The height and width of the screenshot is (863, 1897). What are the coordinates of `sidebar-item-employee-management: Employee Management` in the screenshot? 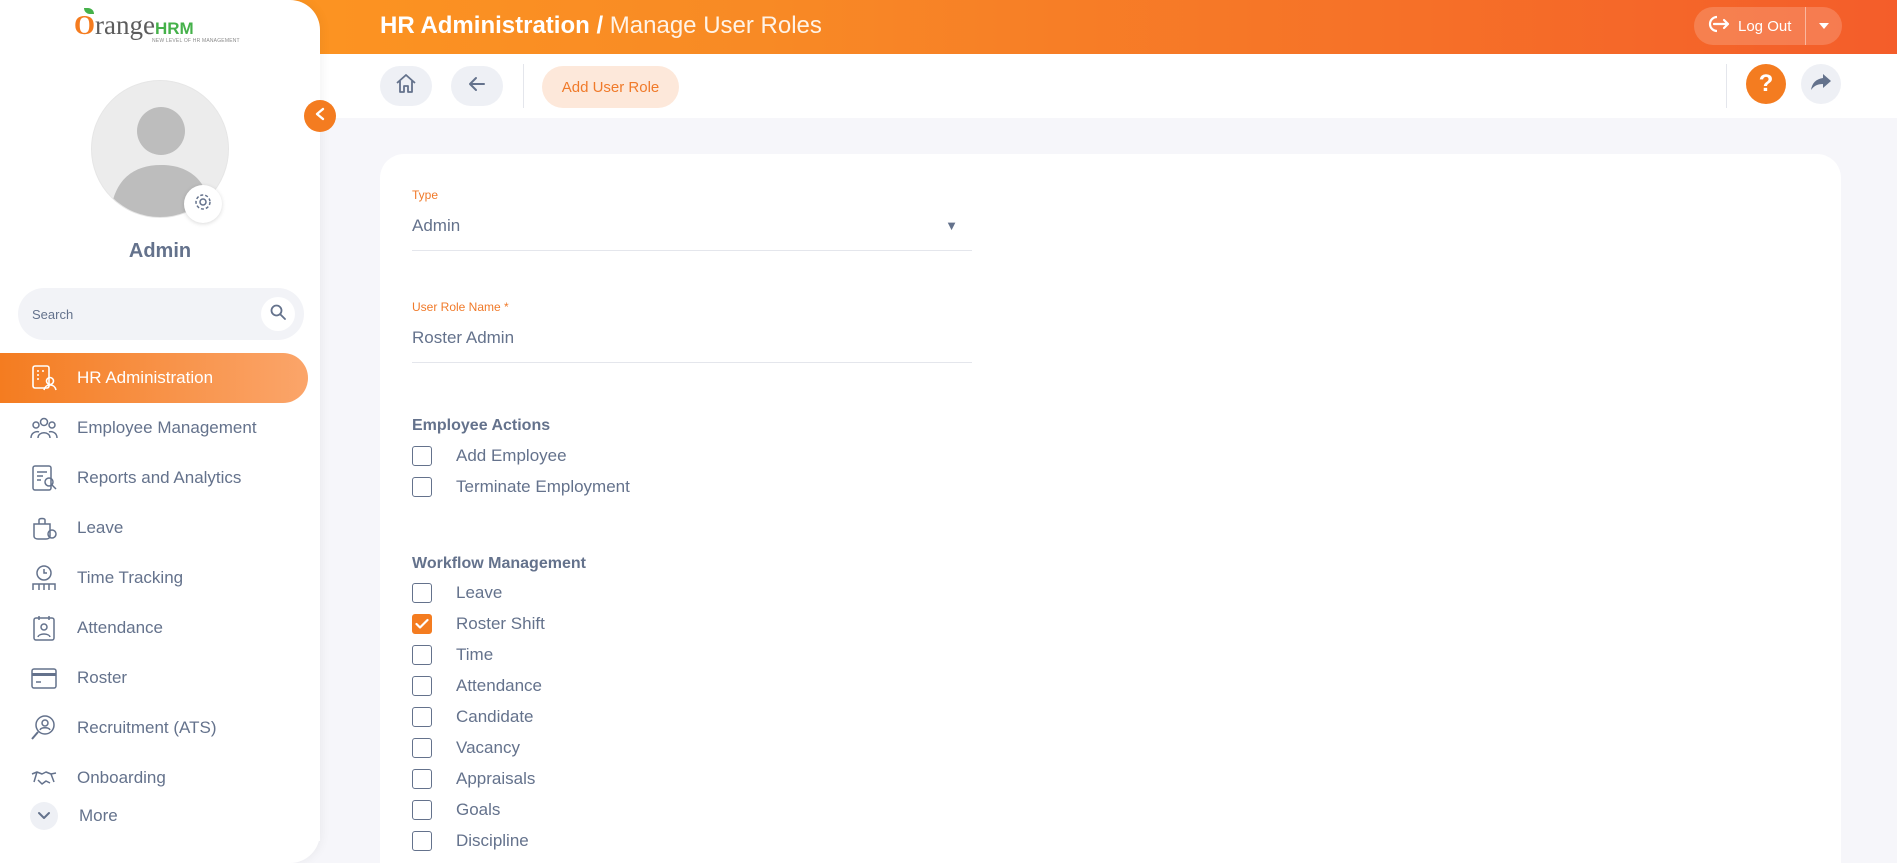 It's located at (160, 428).